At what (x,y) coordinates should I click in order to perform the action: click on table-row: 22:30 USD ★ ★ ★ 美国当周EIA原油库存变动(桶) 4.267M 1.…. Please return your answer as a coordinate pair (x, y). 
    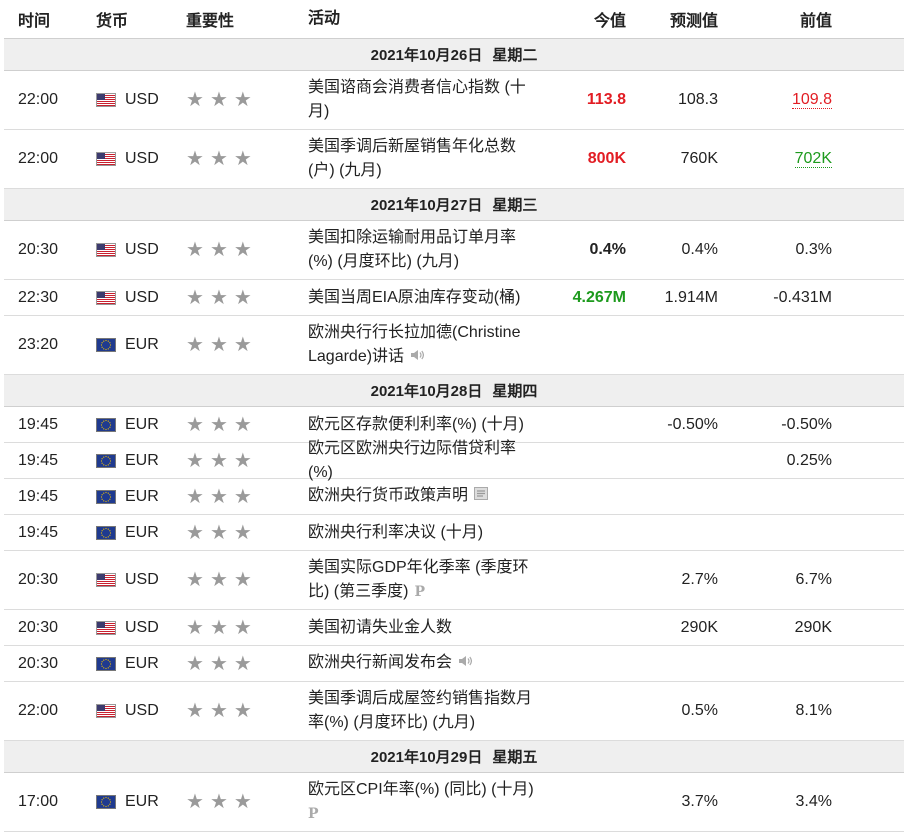
    Looking at the image, I should click on (454, 298).